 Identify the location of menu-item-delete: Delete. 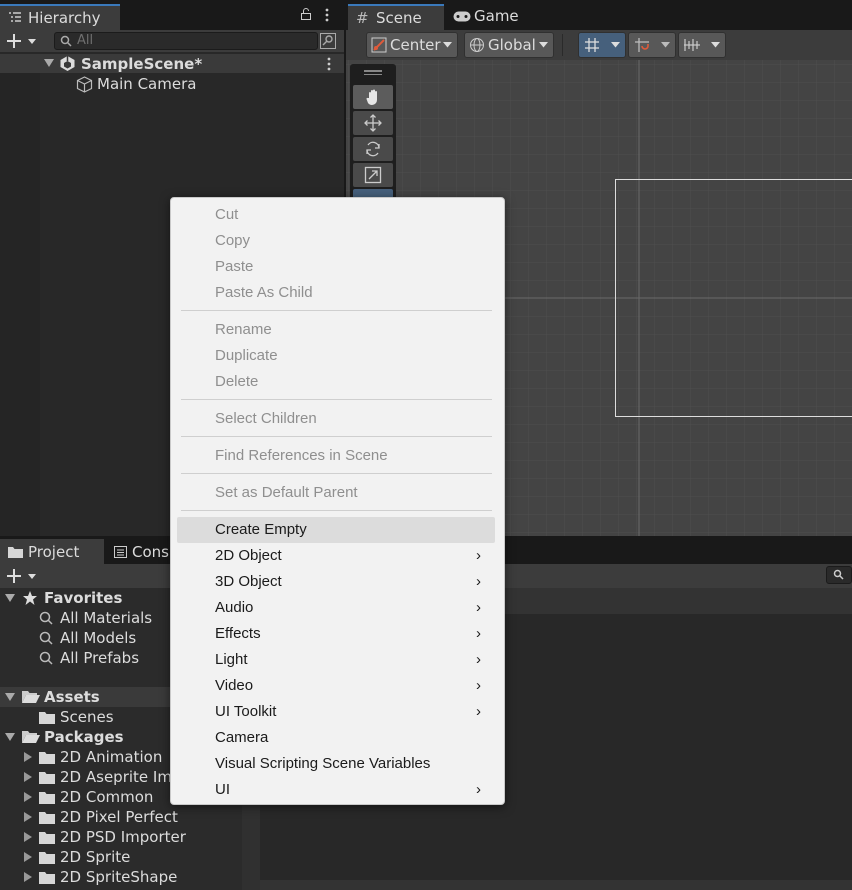
(336, 382).